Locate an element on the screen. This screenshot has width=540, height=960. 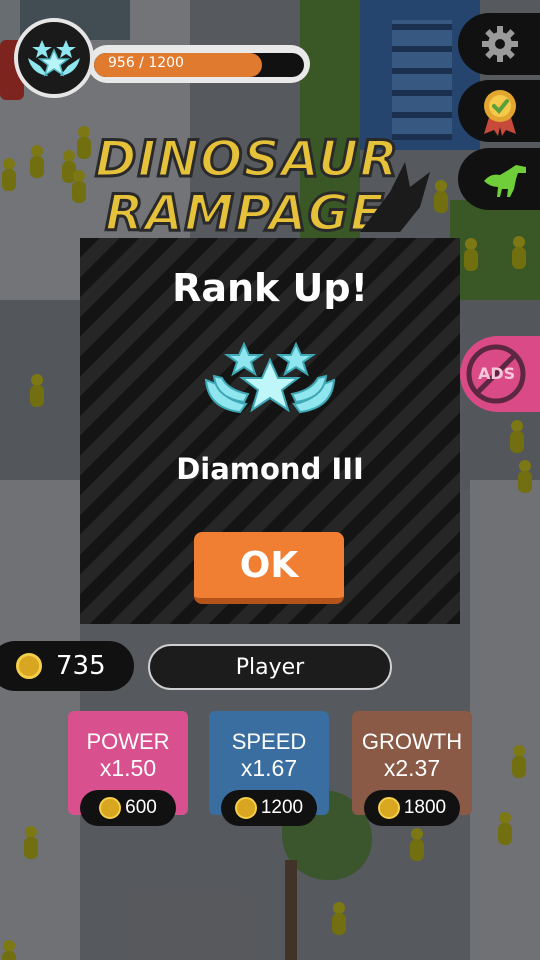
rank-progress-text: 956 / 1200 is located at coordinates (146, 63).